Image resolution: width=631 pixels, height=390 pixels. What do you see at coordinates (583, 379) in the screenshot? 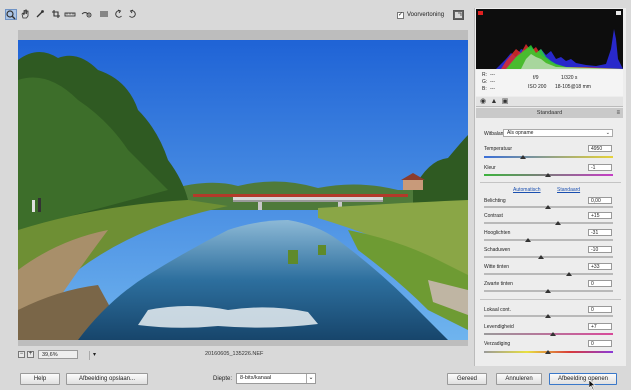
I see `open-image-button: Afbeelding openen` at bounding box center [583, 379].